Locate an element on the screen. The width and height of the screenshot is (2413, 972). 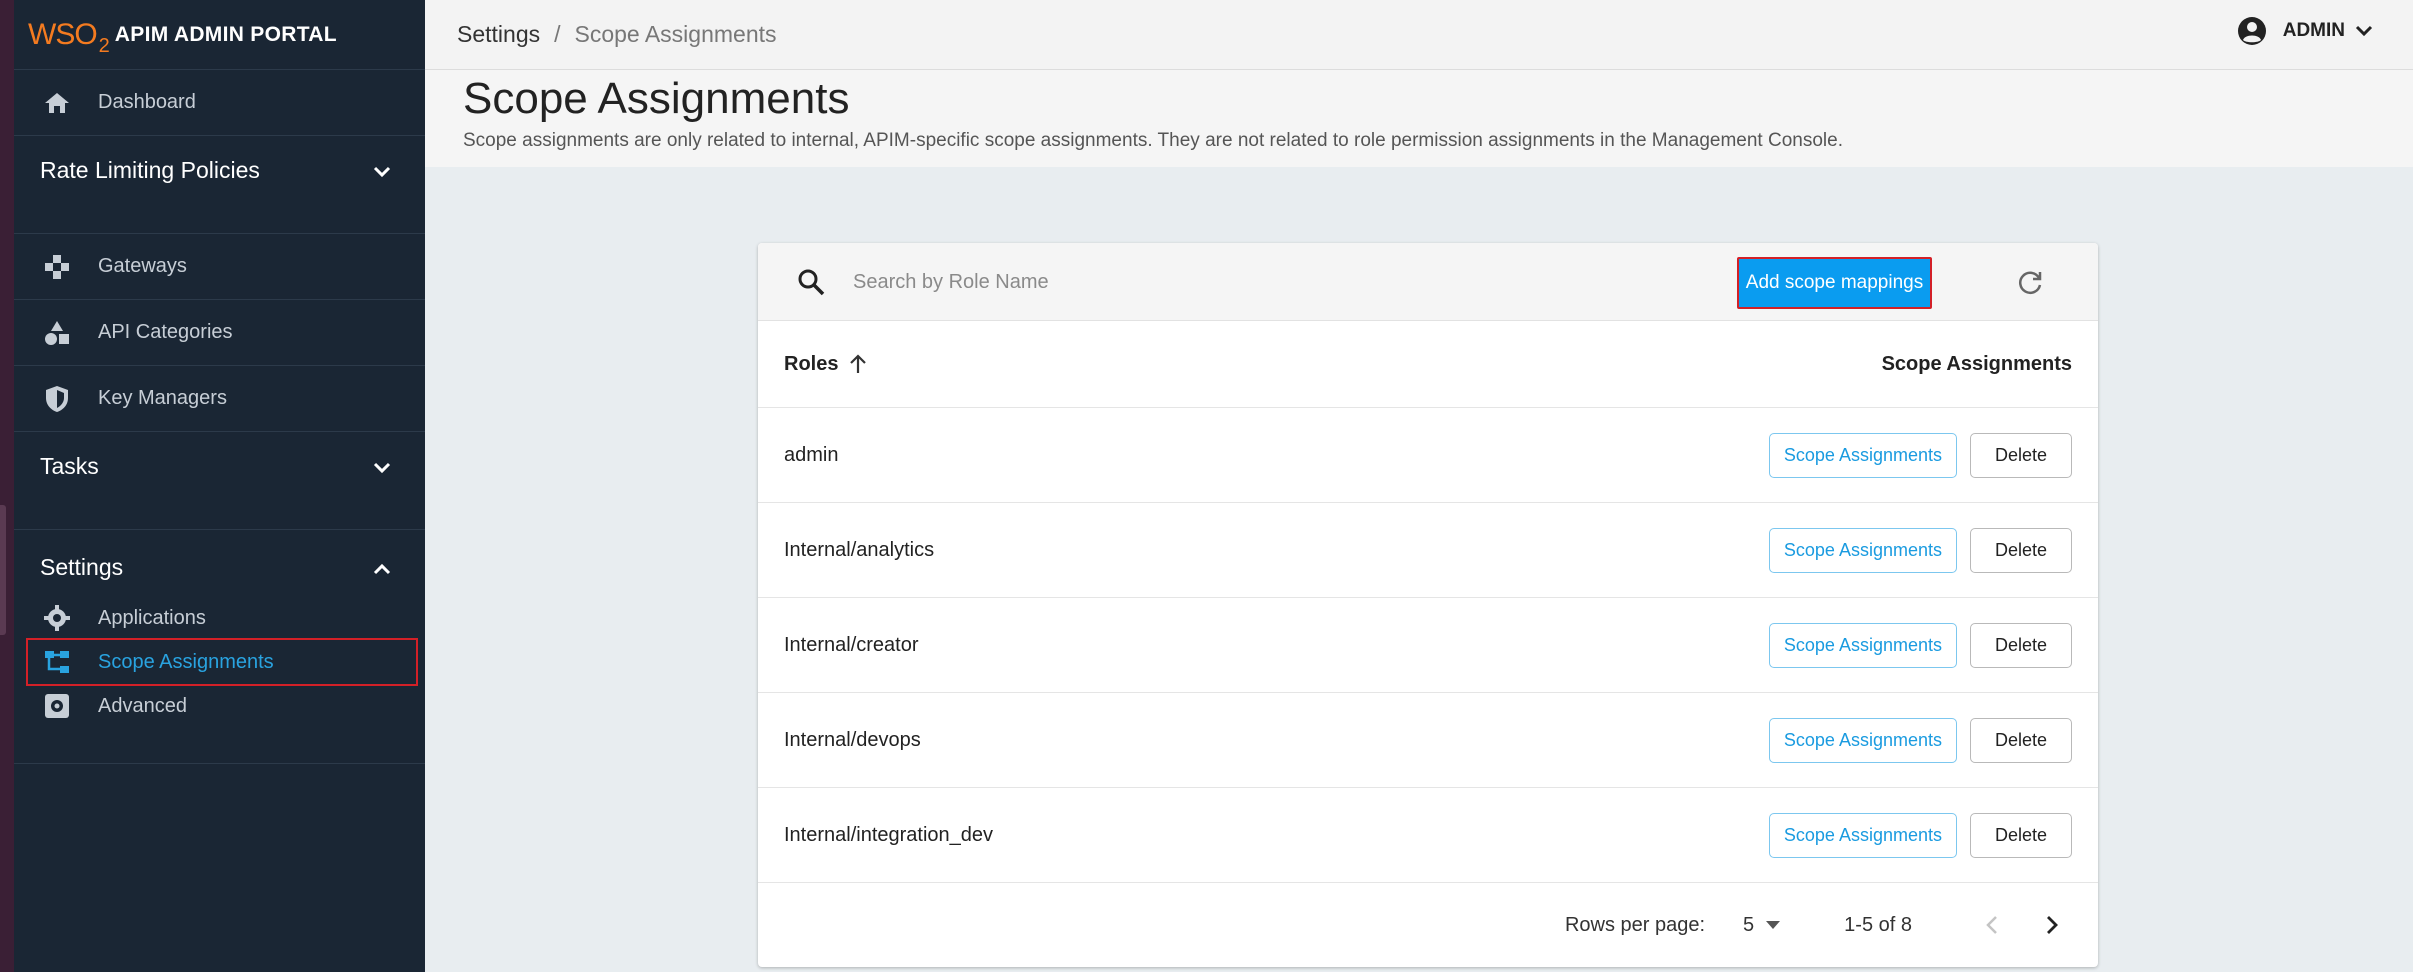
column-header-roles: Roles is located at coordinates (826, 364).